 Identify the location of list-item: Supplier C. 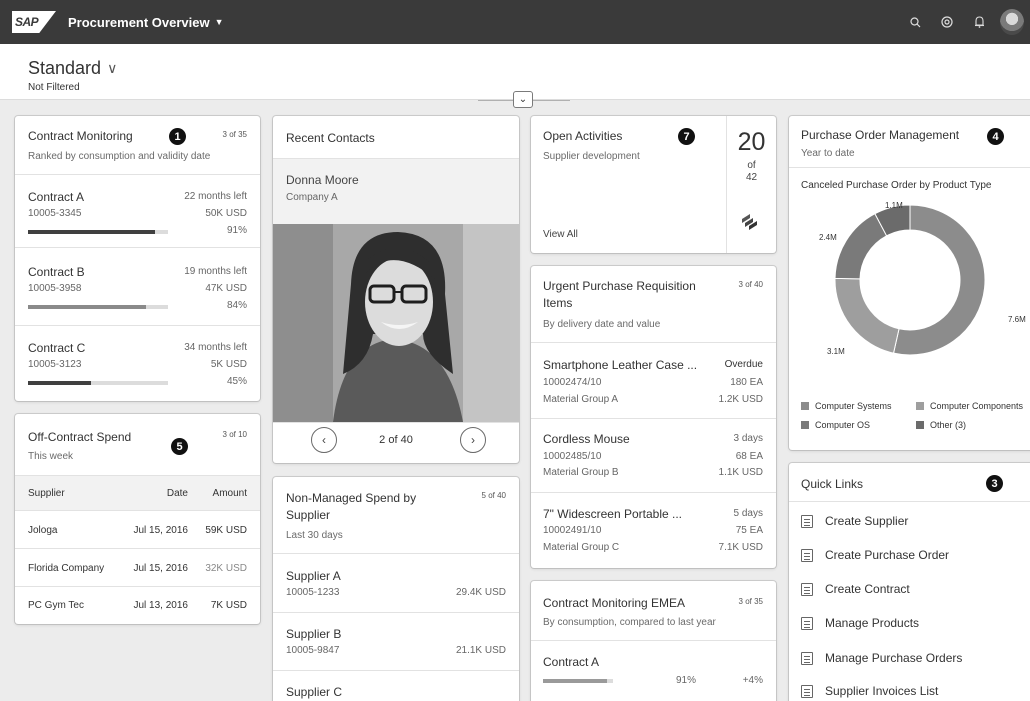
(396, 686).